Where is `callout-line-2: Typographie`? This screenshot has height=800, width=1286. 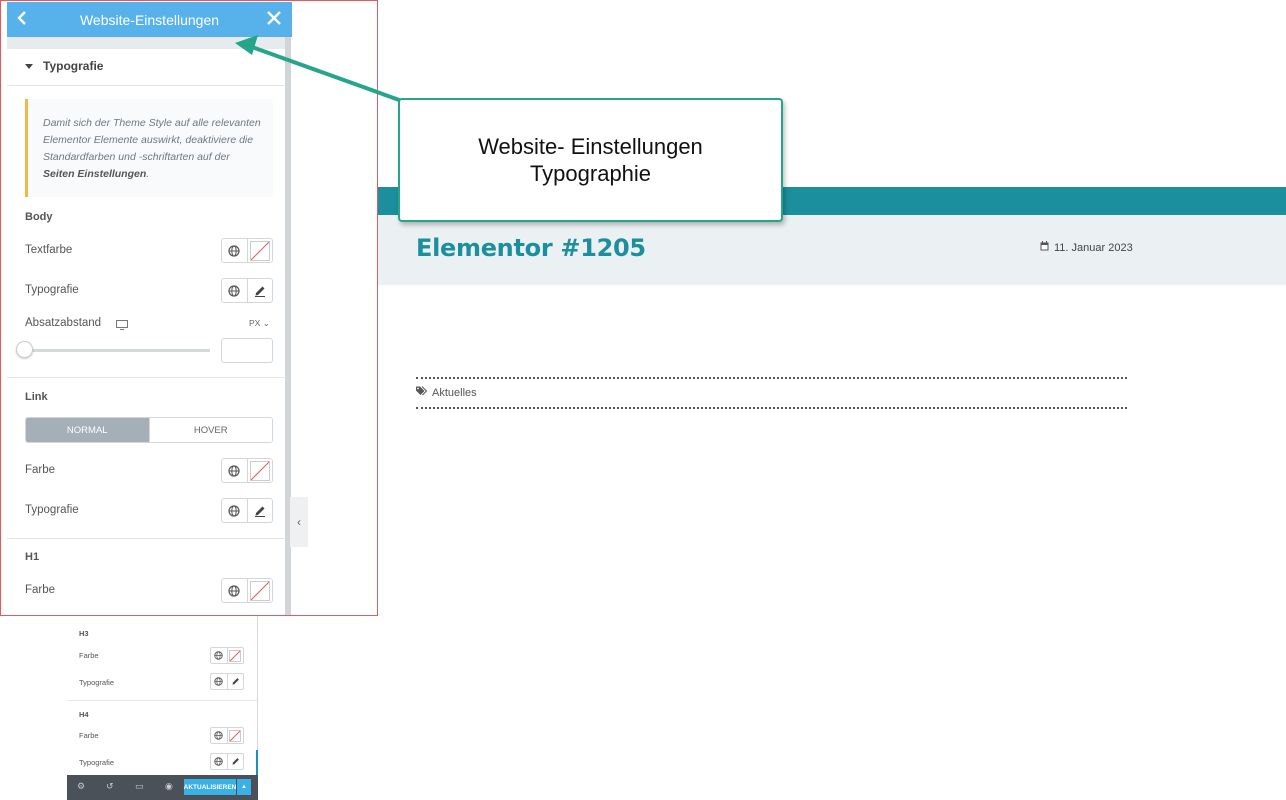
callout-line-2: Typographie is located at coordinates (590, 173).